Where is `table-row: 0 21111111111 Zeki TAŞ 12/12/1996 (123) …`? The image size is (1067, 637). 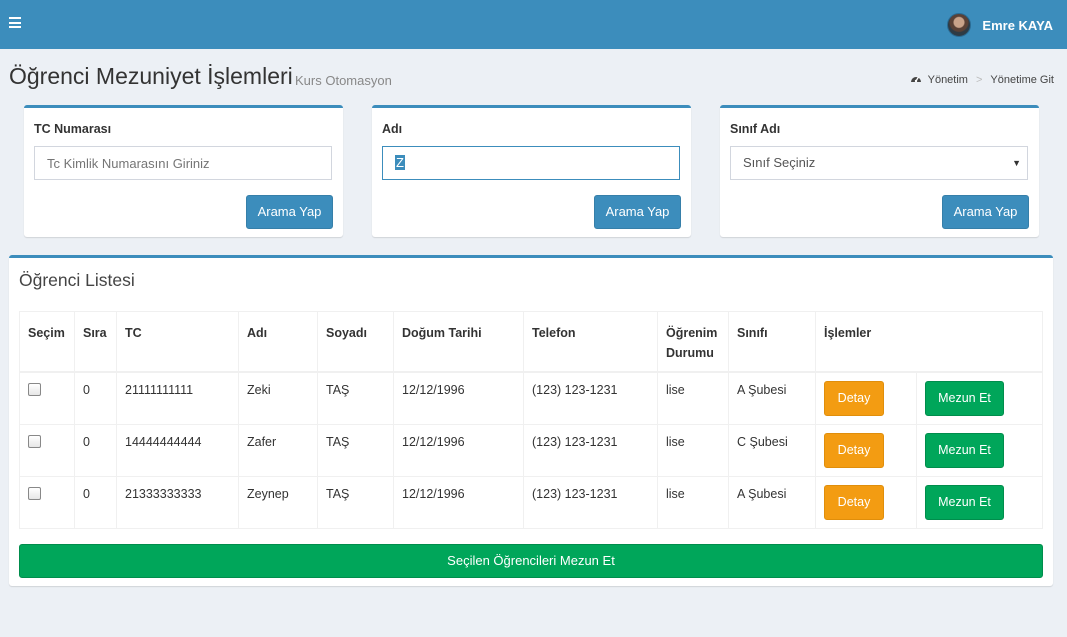 table-row: 0 21111111111 Zeki TAŞ 12/12/1996 (123) … is located at coordinates (531, 398).